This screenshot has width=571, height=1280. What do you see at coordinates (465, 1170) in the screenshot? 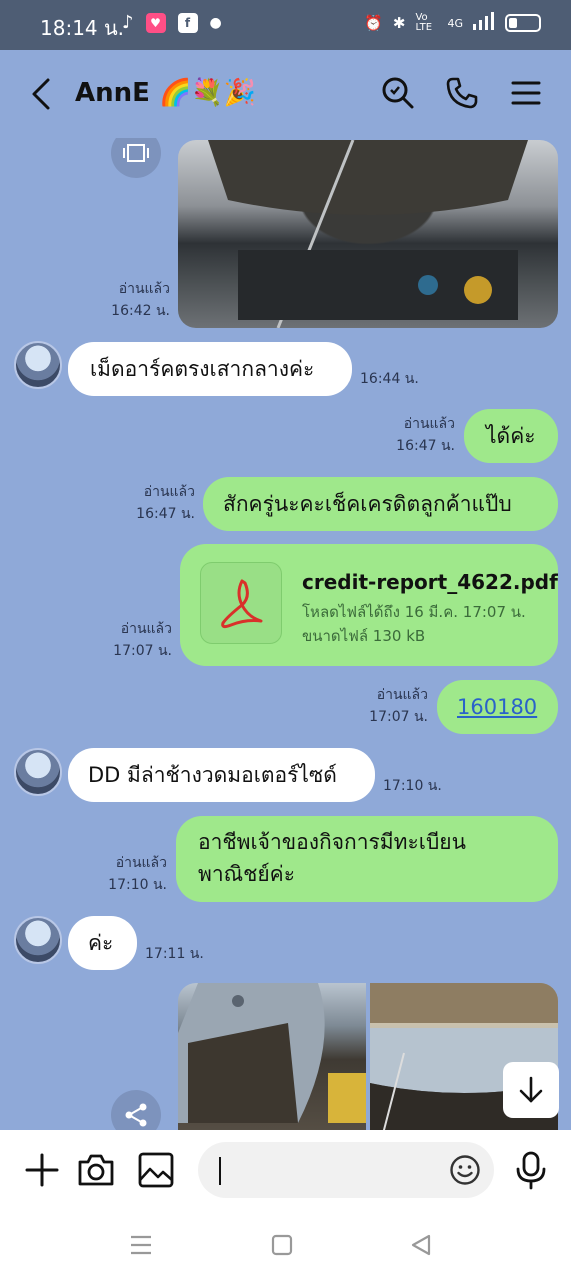
I see `emoji-icon` at bounding box center [465, 1170].